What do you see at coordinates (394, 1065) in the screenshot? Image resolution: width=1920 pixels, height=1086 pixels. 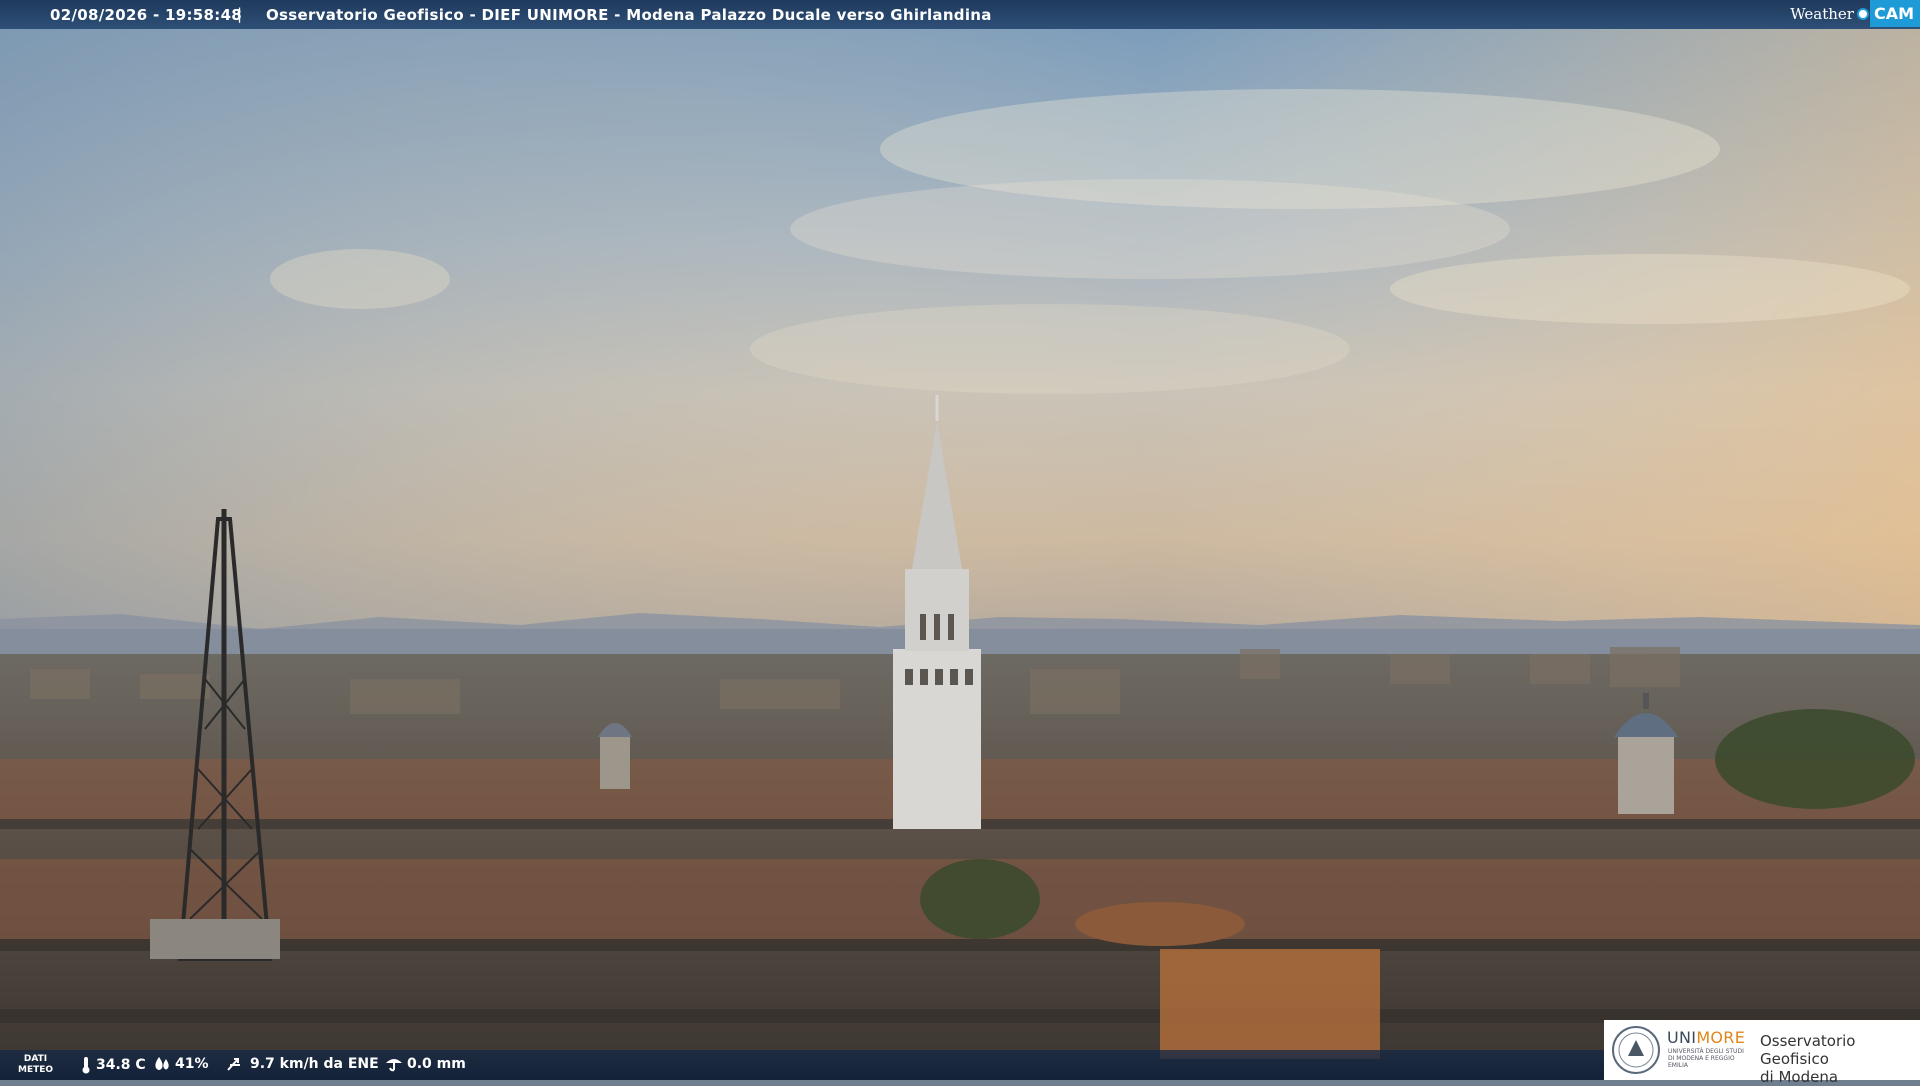 I see `rain-gauge-icon` at bounding box center [394, 1065].